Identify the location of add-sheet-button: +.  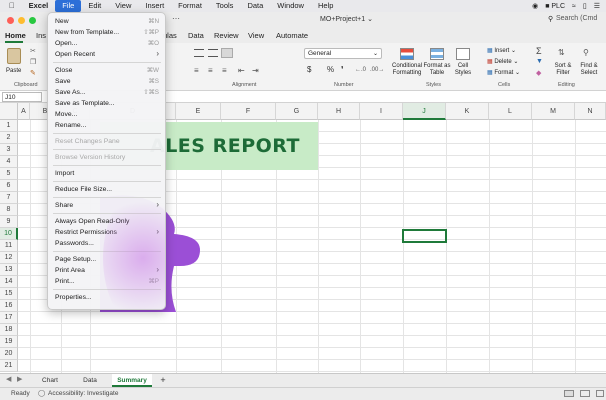
(163, 380).